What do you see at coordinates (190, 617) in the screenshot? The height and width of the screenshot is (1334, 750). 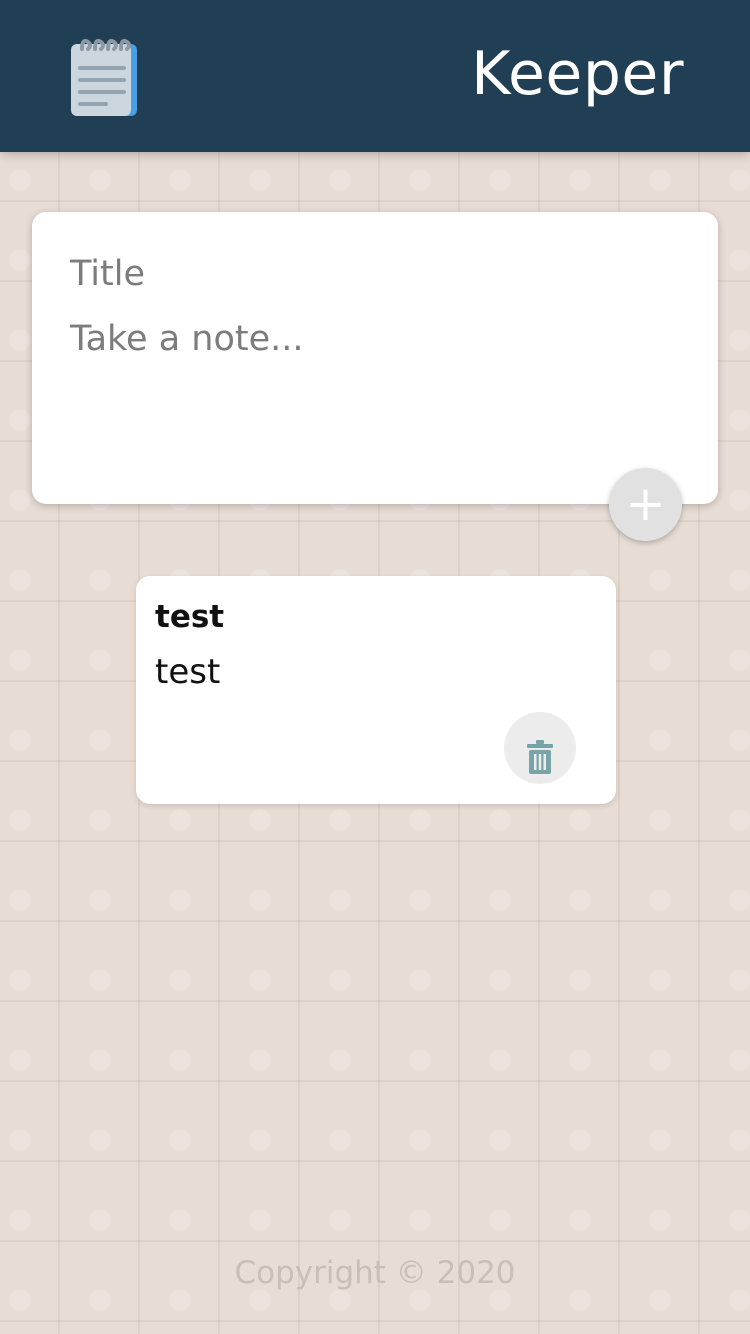 I see `note-title: test` at bounding box center [190, 617].